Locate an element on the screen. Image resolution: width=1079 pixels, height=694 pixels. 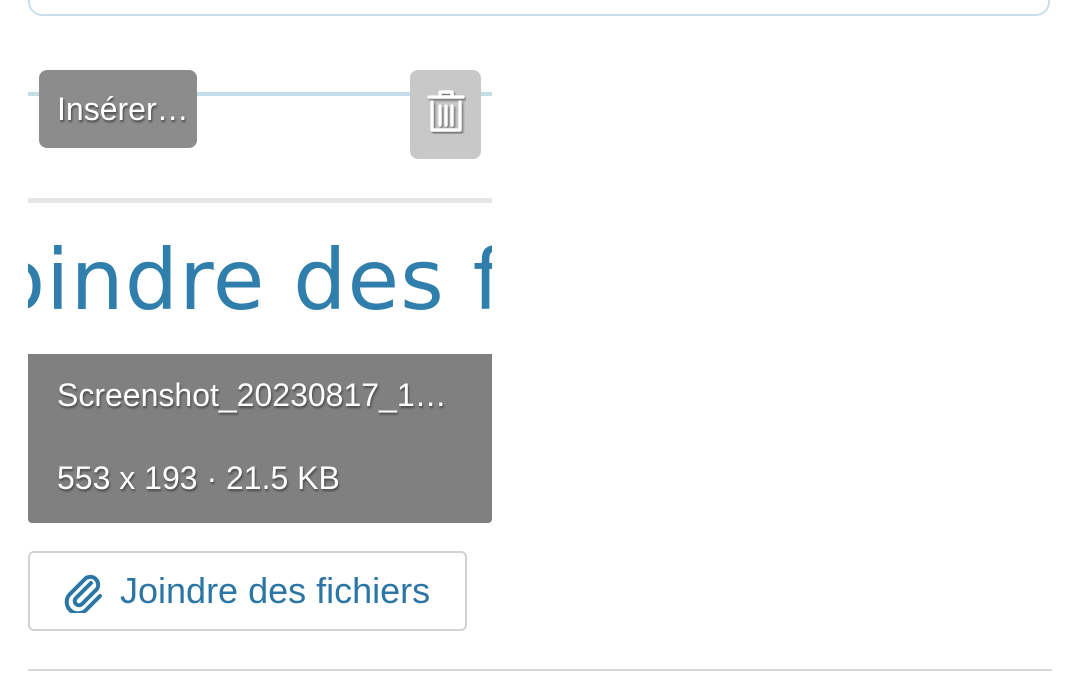
paperclip-icon is located at coordinates (82, 591).